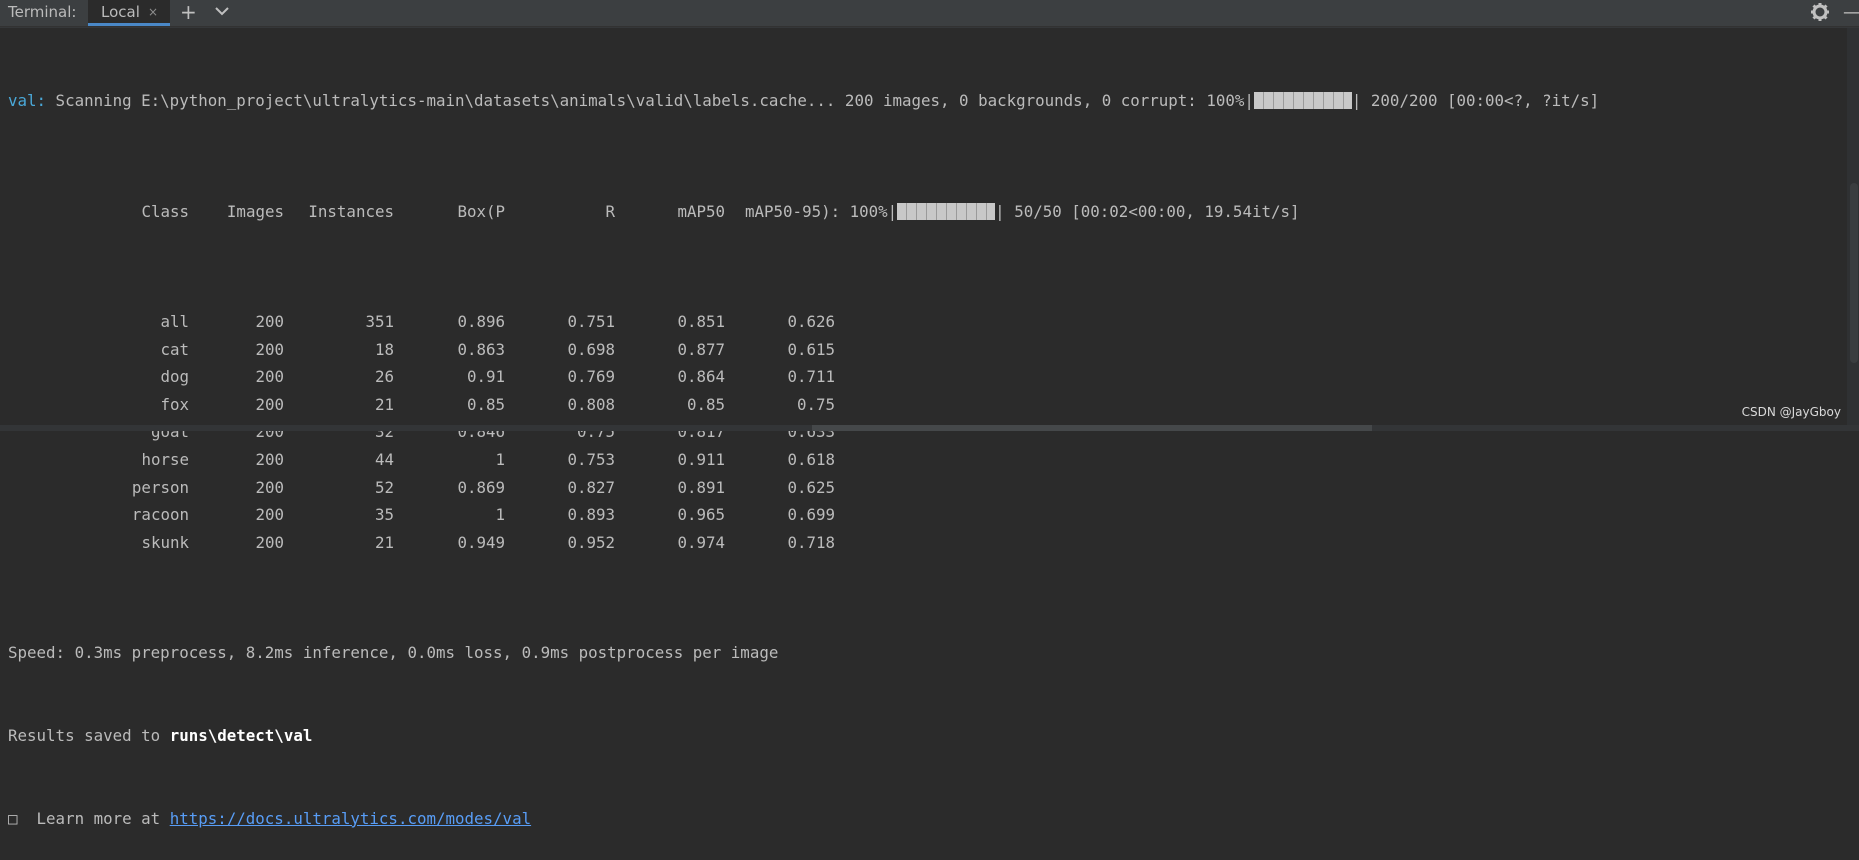 The width and height of the screenshot is (1859, 860). What do you see at coordinates (165, 542) in the screenshot?
I see `cell-class: skunk` at bounding box center [165, 542].